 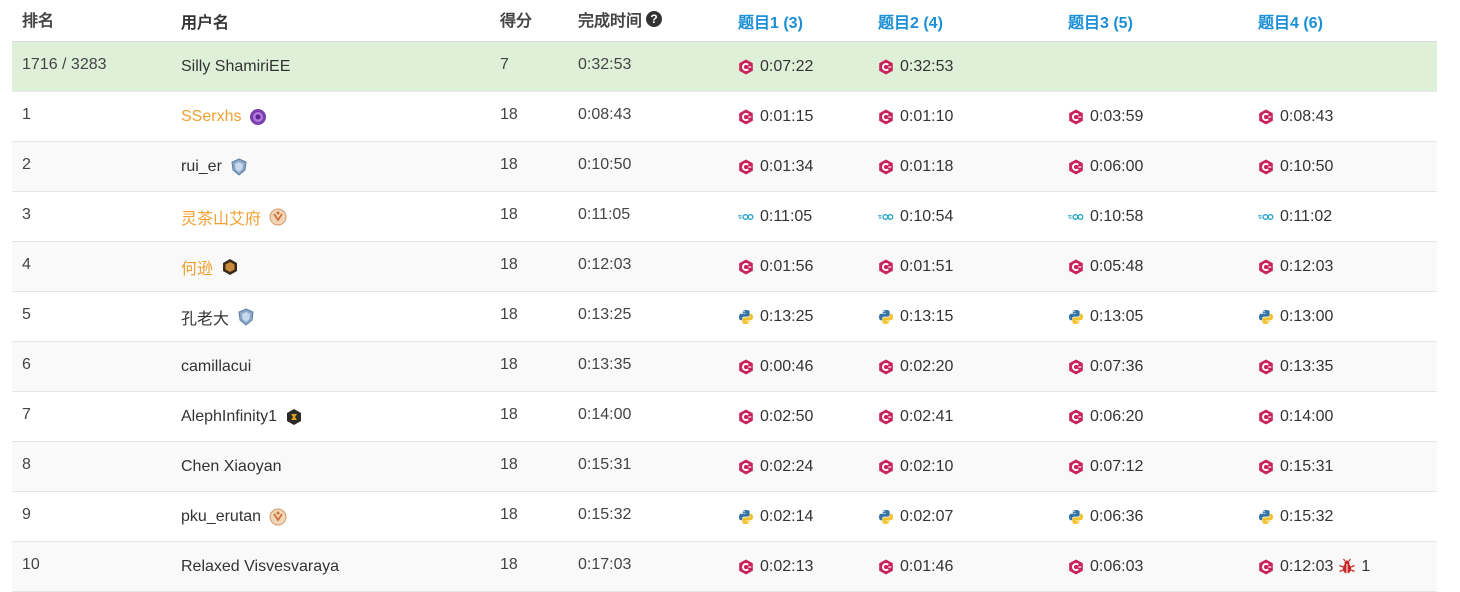 What do you see at coordinates (1290, 20) in the screenshot?
I see `header-problem-4-link: 题目4 (6)` at bounding box center [1290, 20].